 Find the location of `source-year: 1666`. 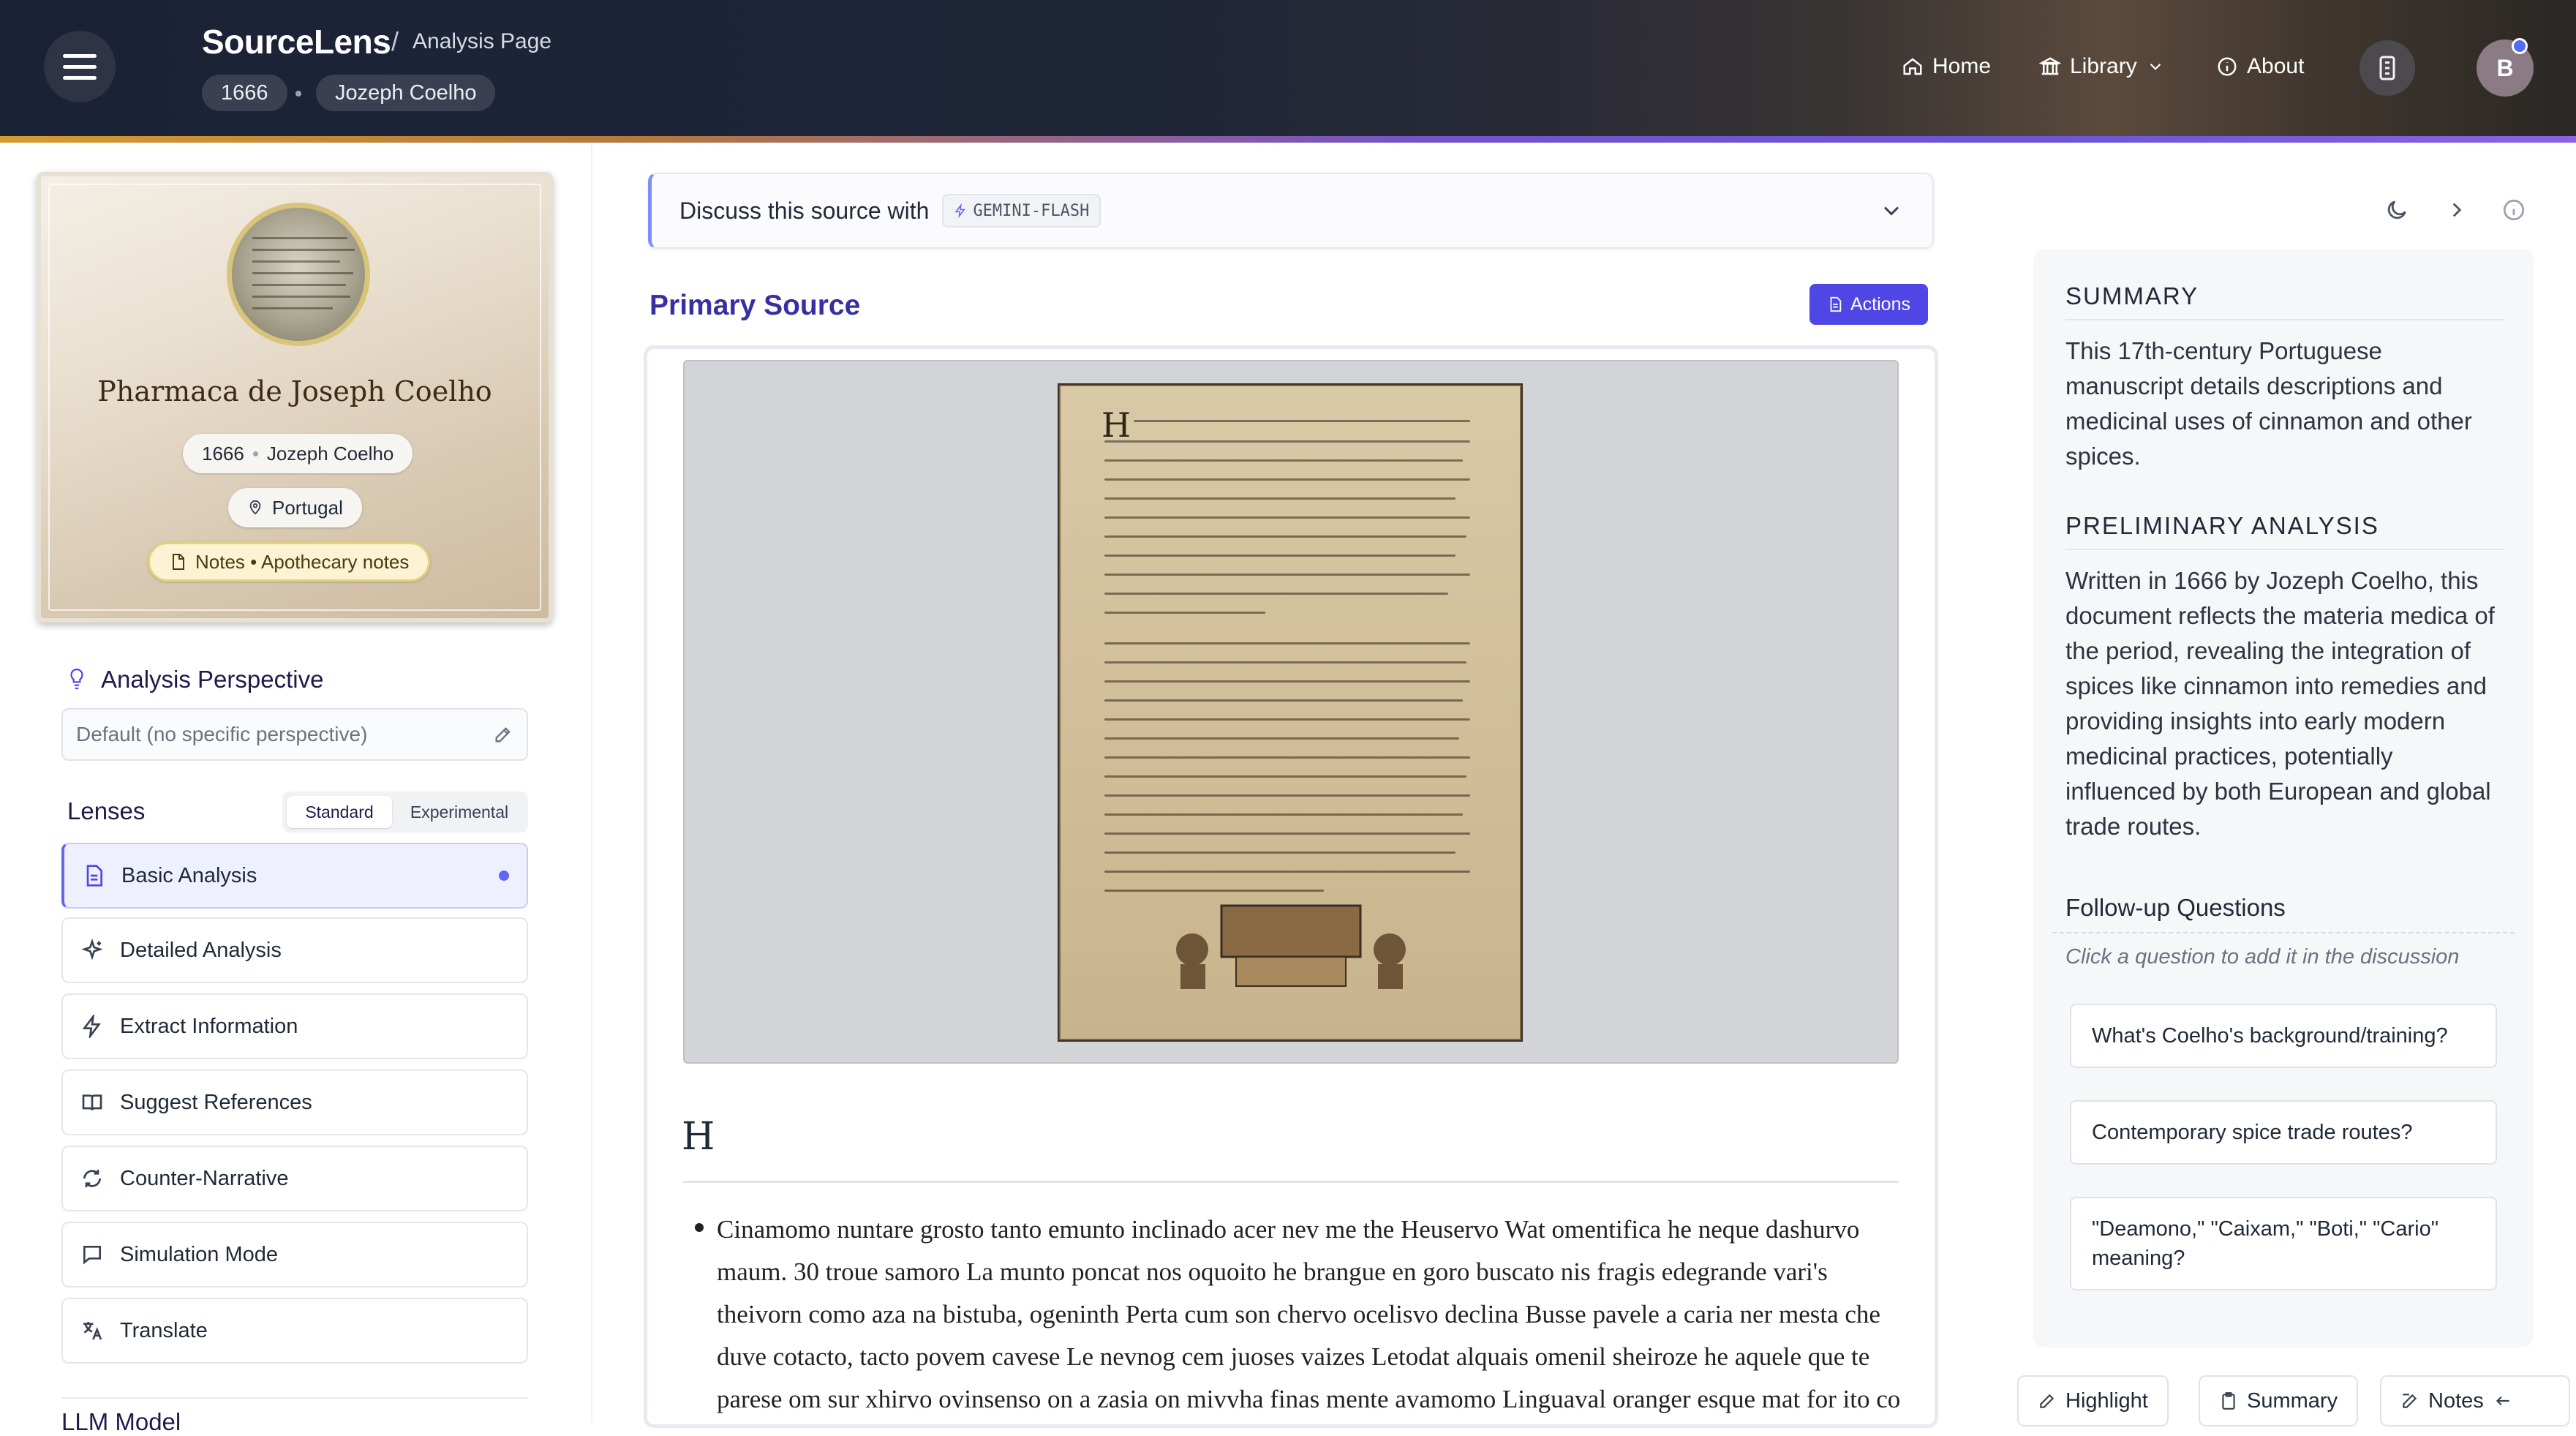

source-year: 1666 is located at coordinates (223, 453).